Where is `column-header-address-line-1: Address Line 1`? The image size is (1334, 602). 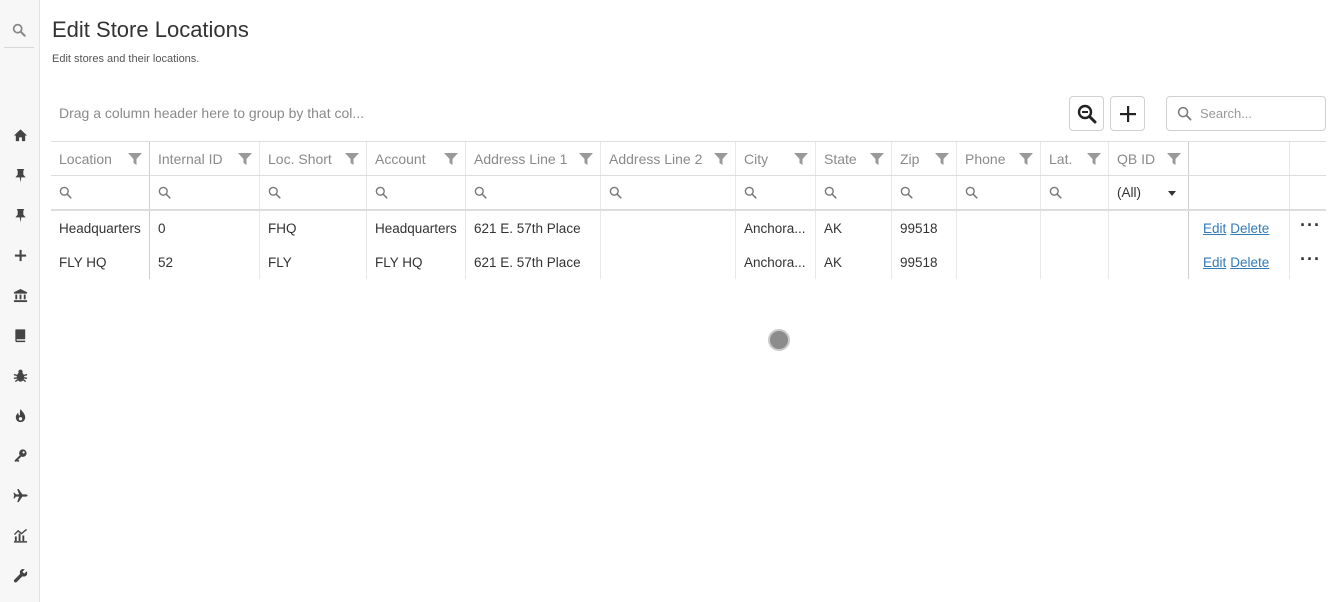 column-header-address-line-1: Address Line 1 is located at coordinates (533, 158).